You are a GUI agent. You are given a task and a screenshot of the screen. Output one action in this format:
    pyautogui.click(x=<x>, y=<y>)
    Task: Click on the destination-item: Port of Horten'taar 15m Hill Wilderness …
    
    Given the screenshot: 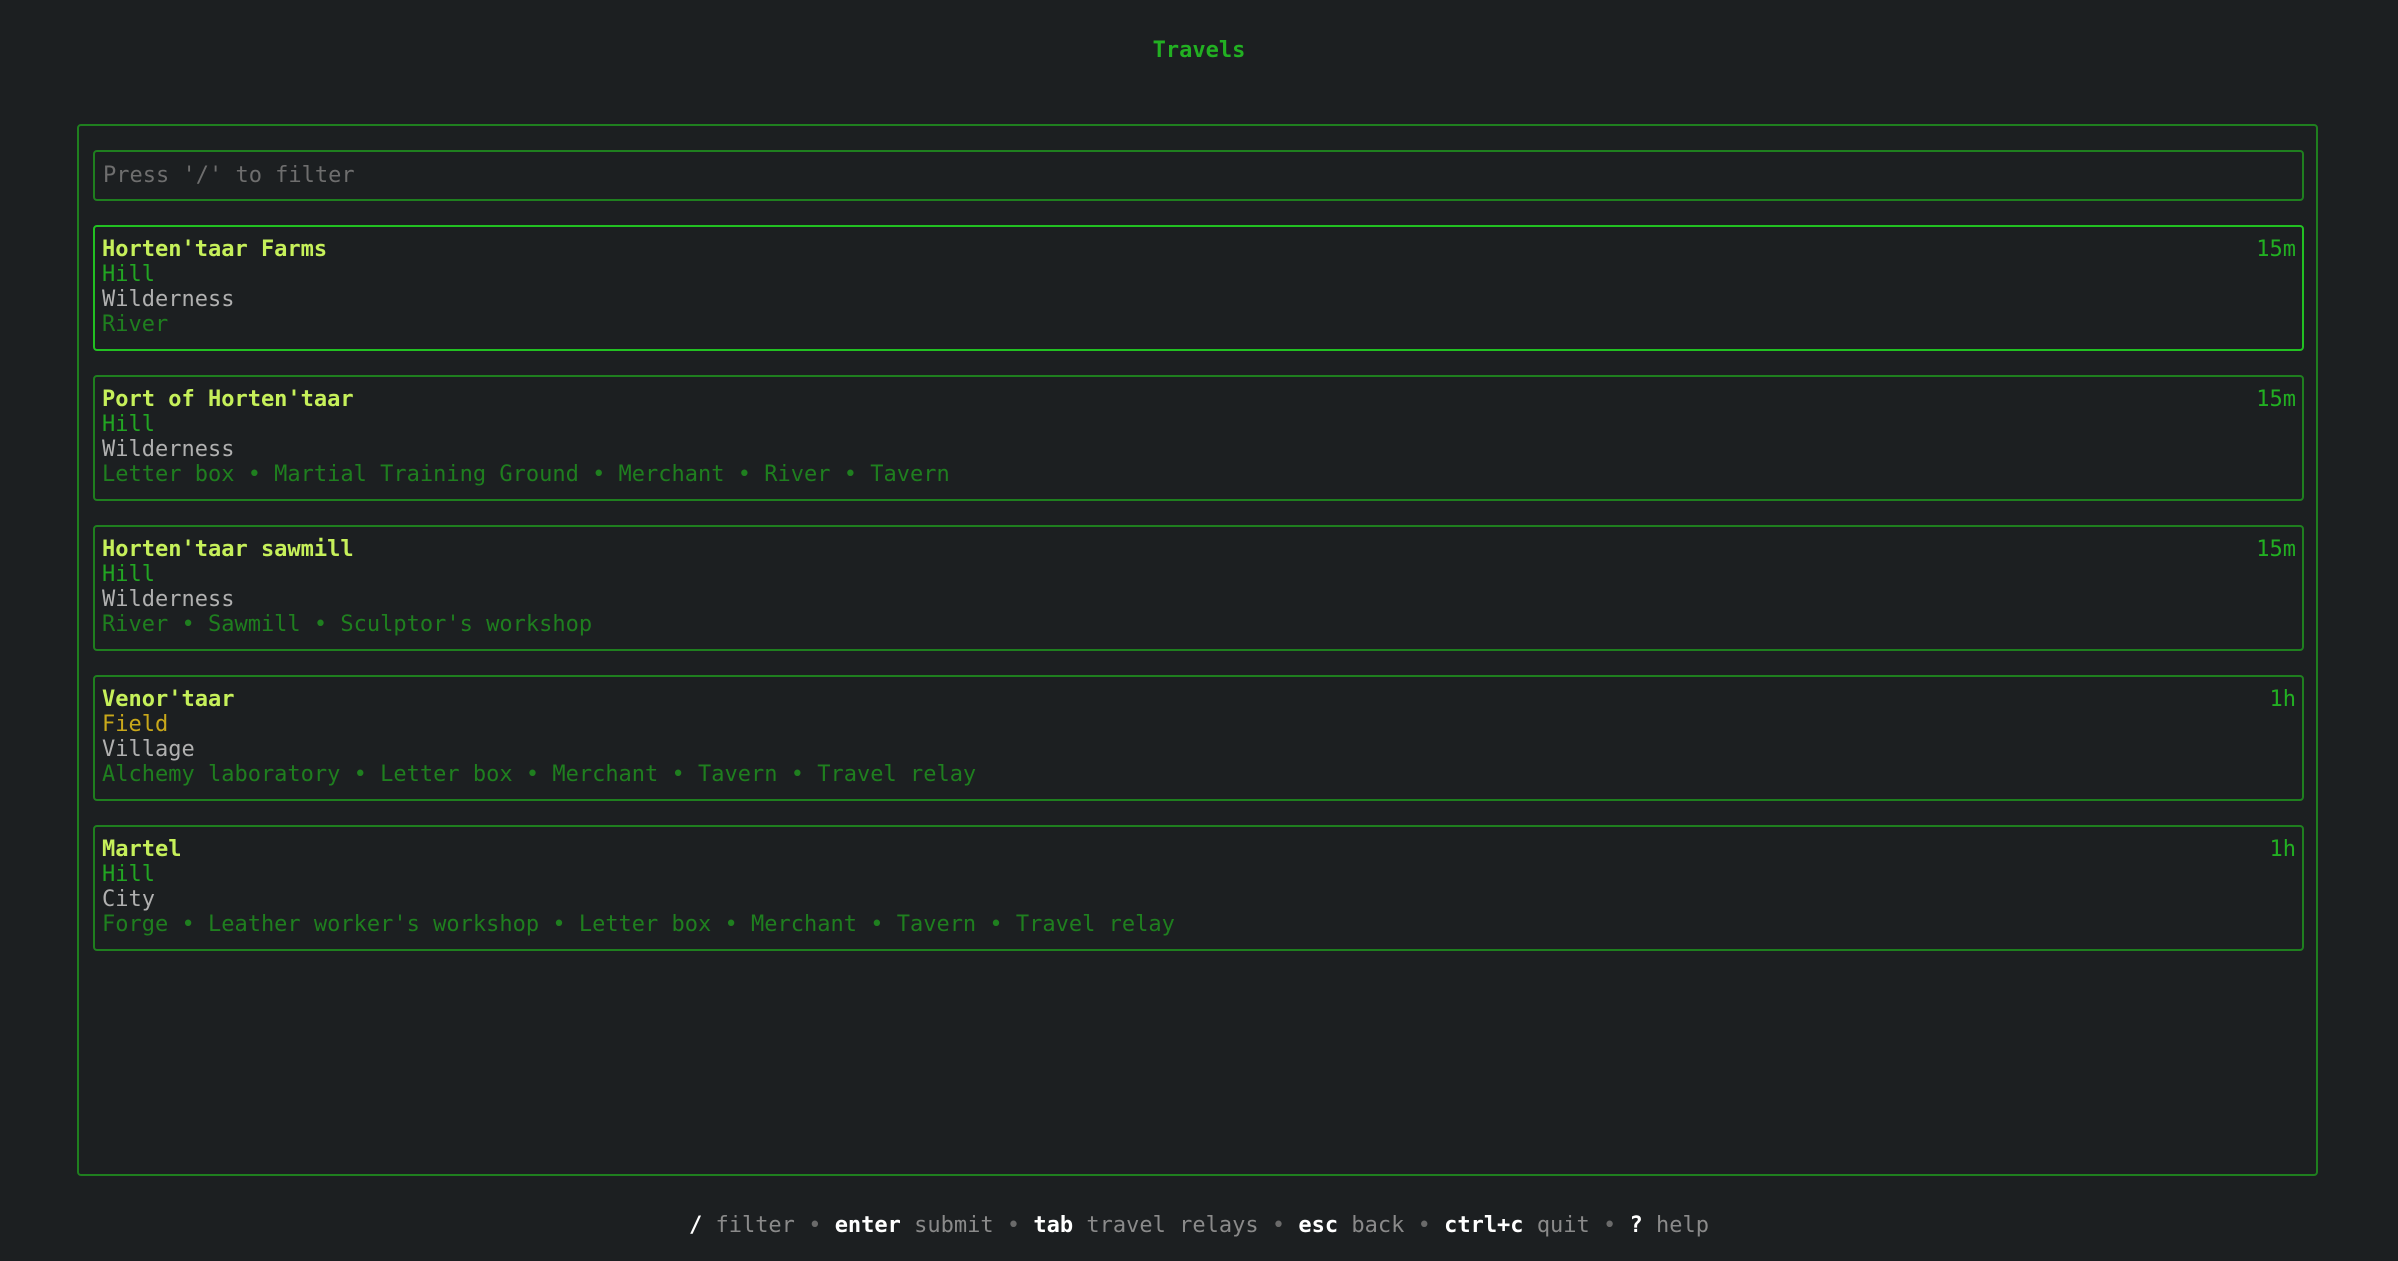 What is the action you would take?
    pyautogui.click(x=1198, y=438)
    